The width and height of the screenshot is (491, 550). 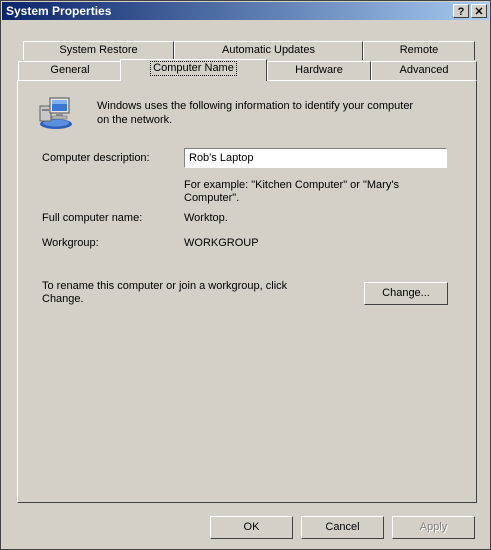 I want to click on full-name-label: Full computer name:, so click(x=92, y=218).